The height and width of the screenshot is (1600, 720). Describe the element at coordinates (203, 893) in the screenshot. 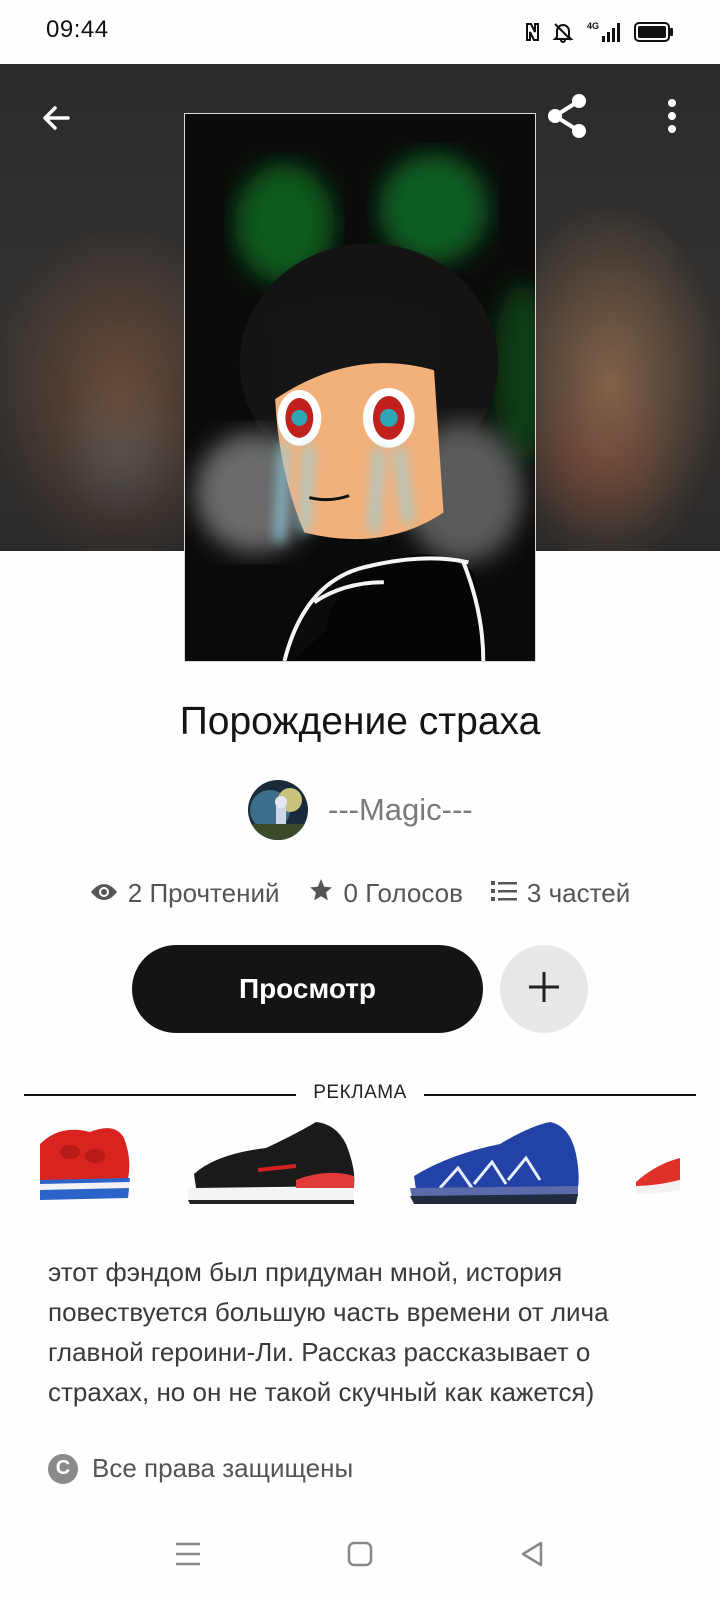

I see `reads-count: 2 Прочтений` at that location.